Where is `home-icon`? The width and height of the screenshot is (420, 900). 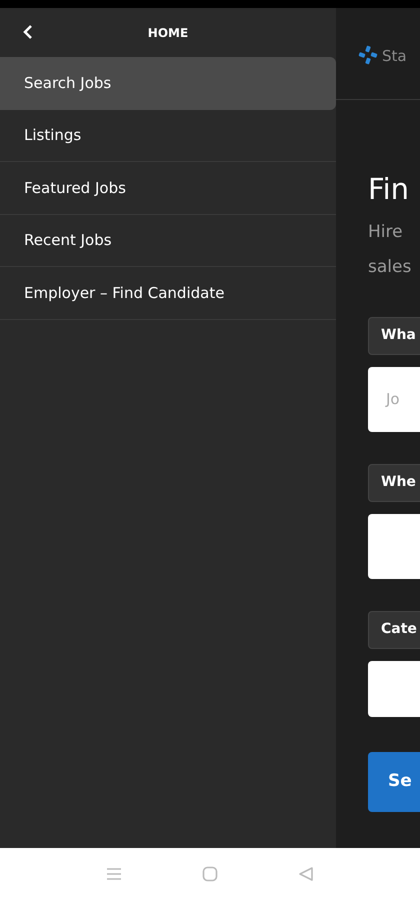 home-icon is located at coordinates (210, 874).